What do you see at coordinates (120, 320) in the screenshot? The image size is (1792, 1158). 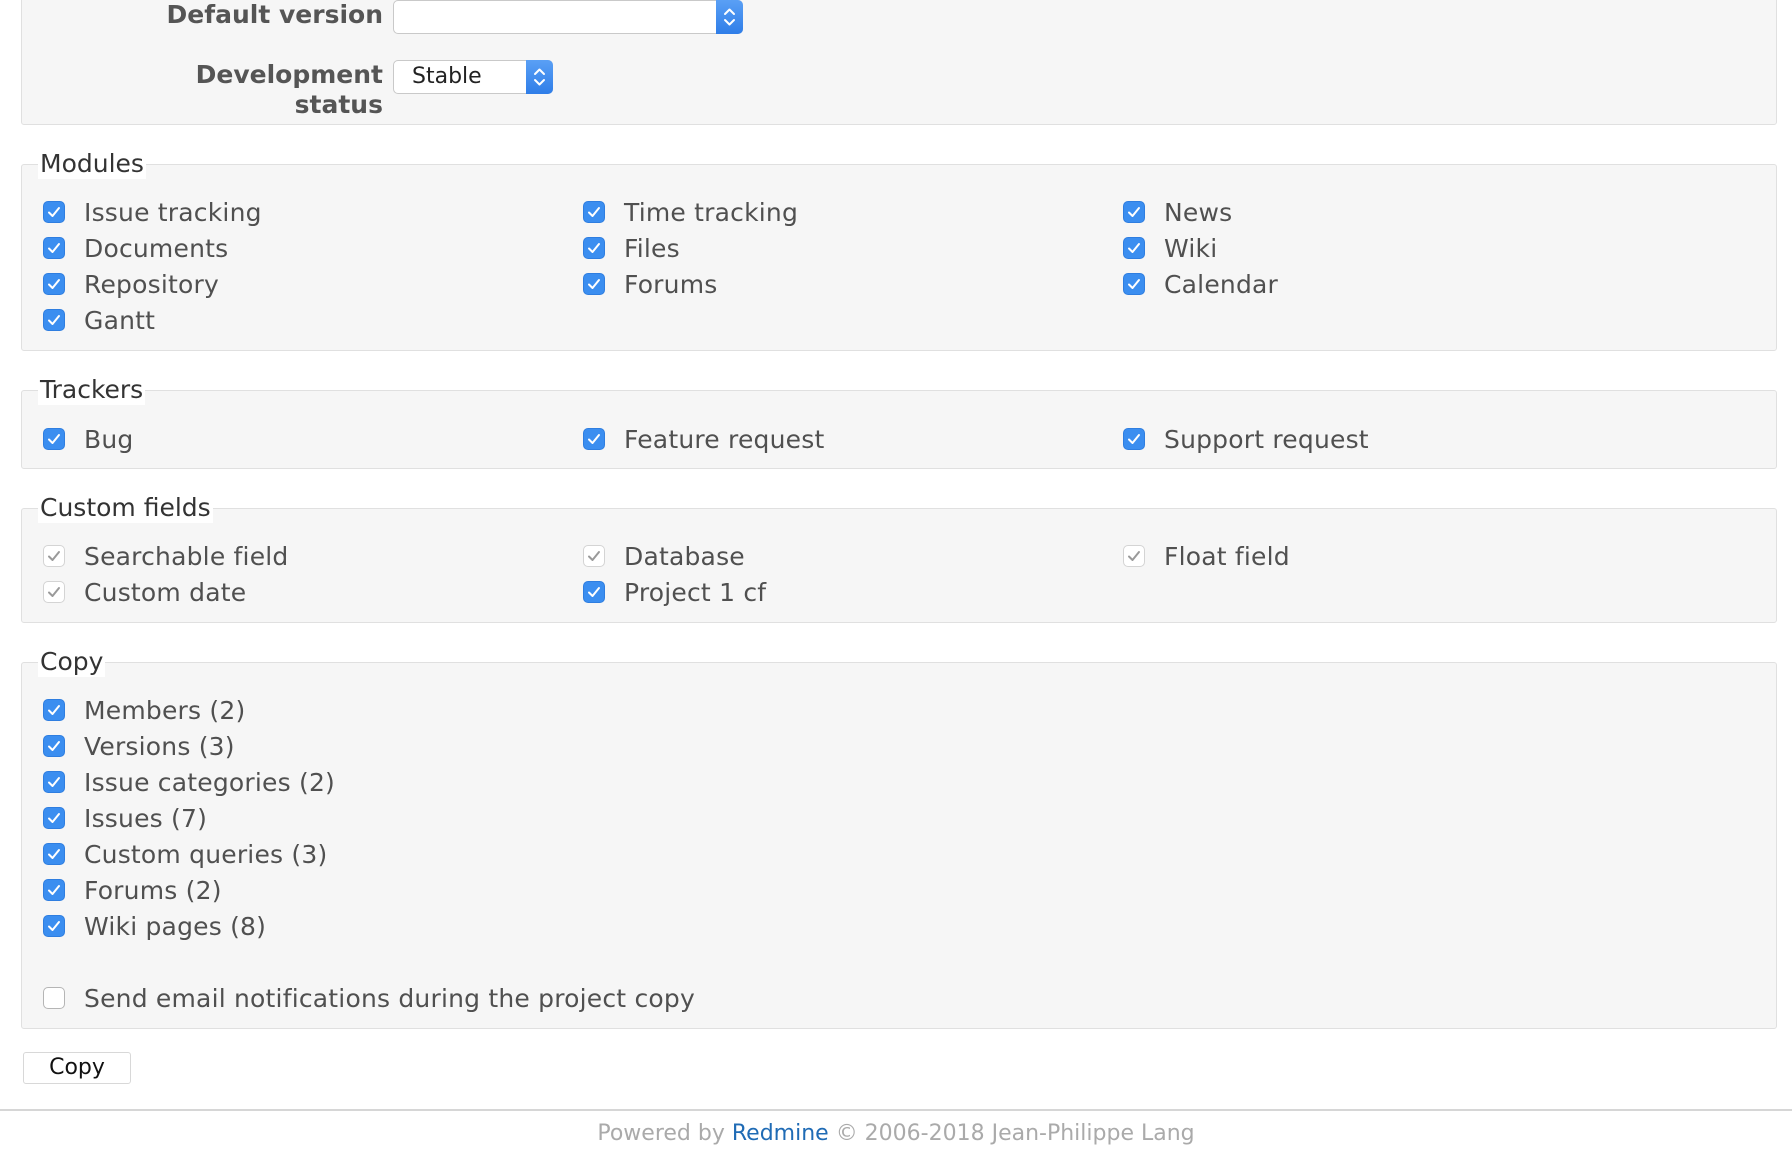 I see `checkbox-label: Gantt` at bounding box center [120, 320].